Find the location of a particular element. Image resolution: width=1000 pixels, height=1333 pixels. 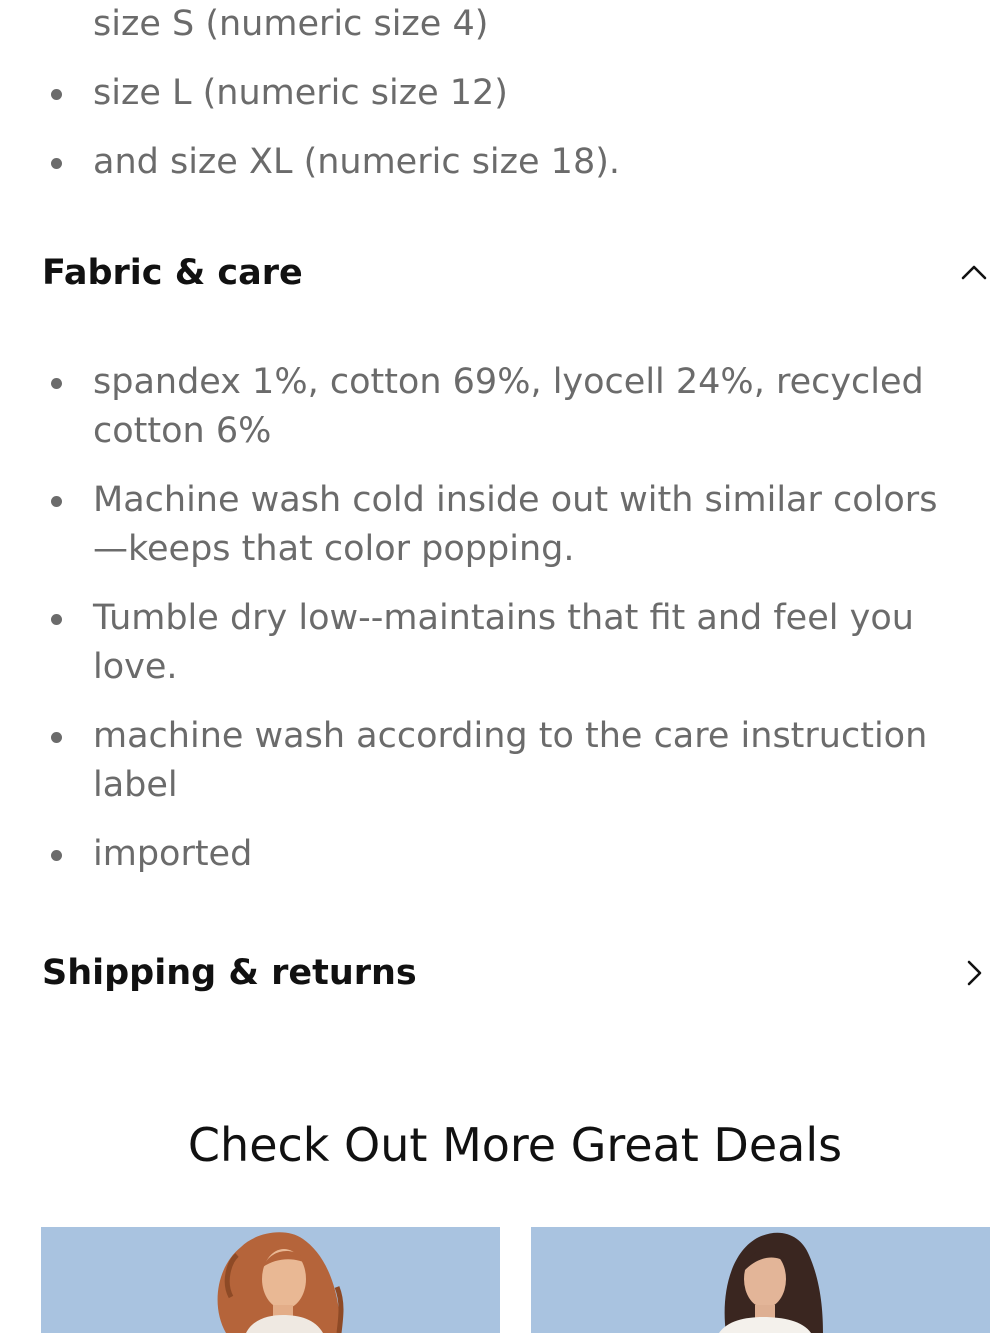

size-list-continuation: size S (numeric size 4) is located at coordinates (291, 24).